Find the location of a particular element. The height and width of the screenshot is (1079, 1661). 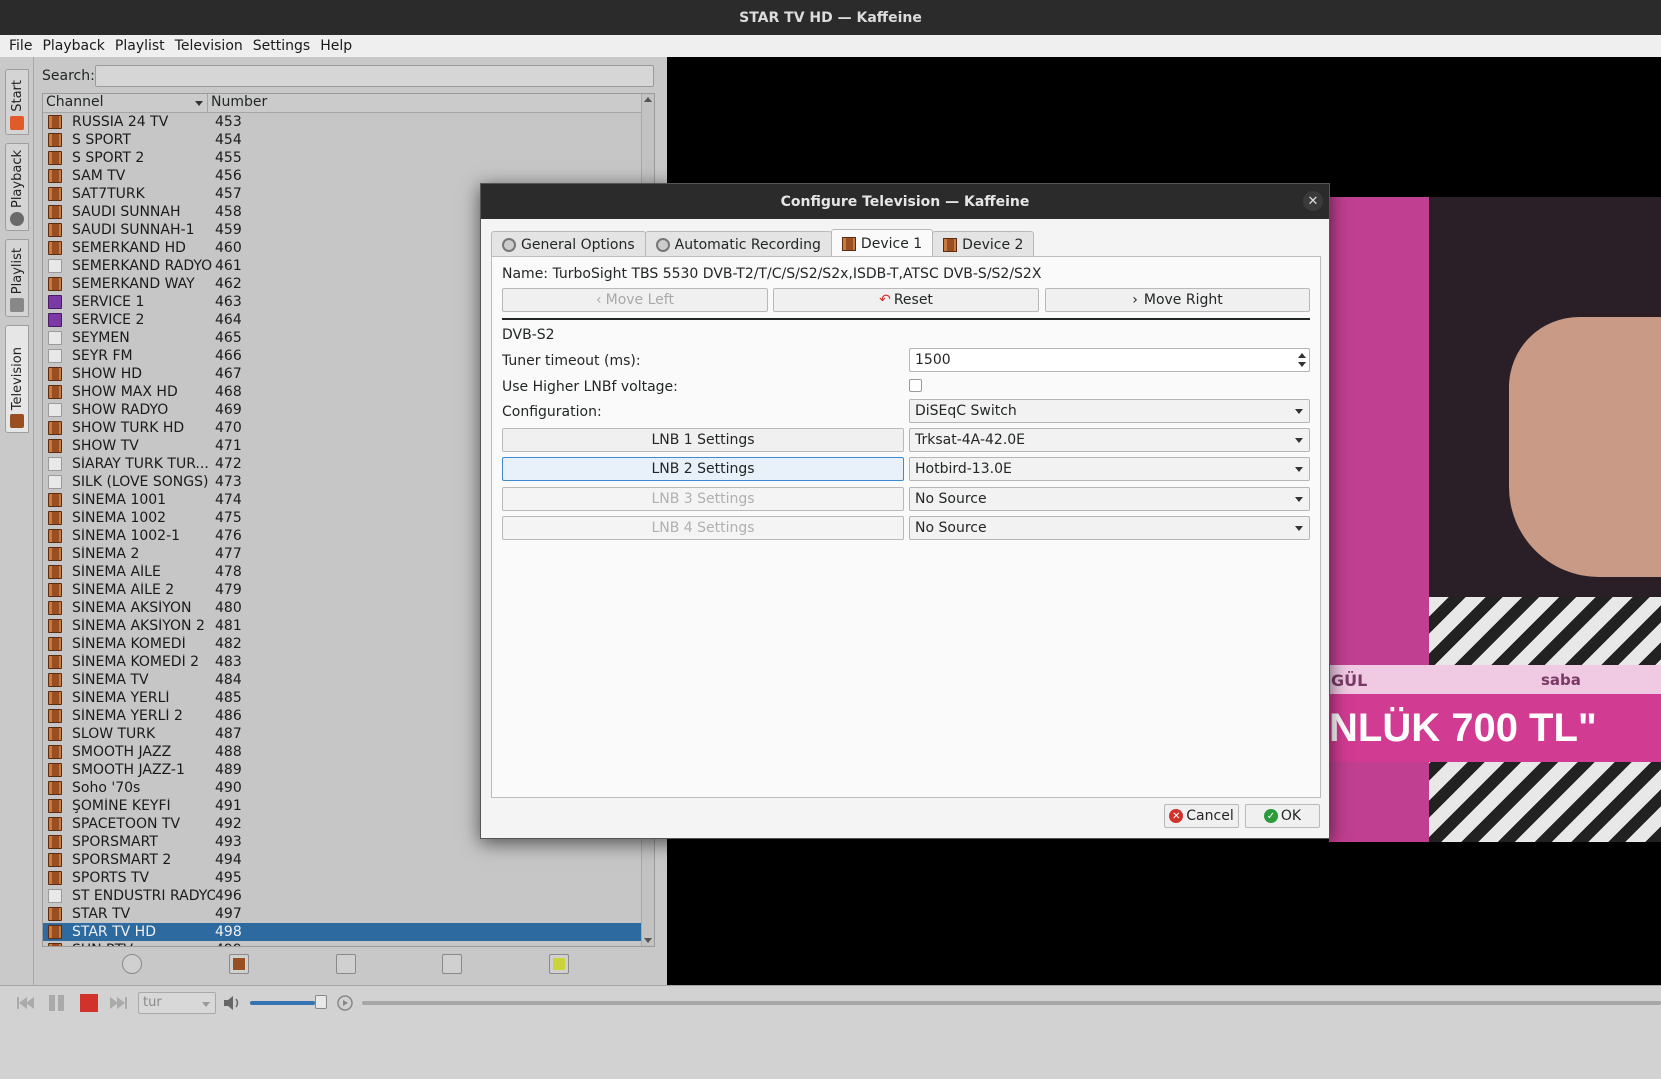

scroll-down-icon is located at coordinates (648, 940).